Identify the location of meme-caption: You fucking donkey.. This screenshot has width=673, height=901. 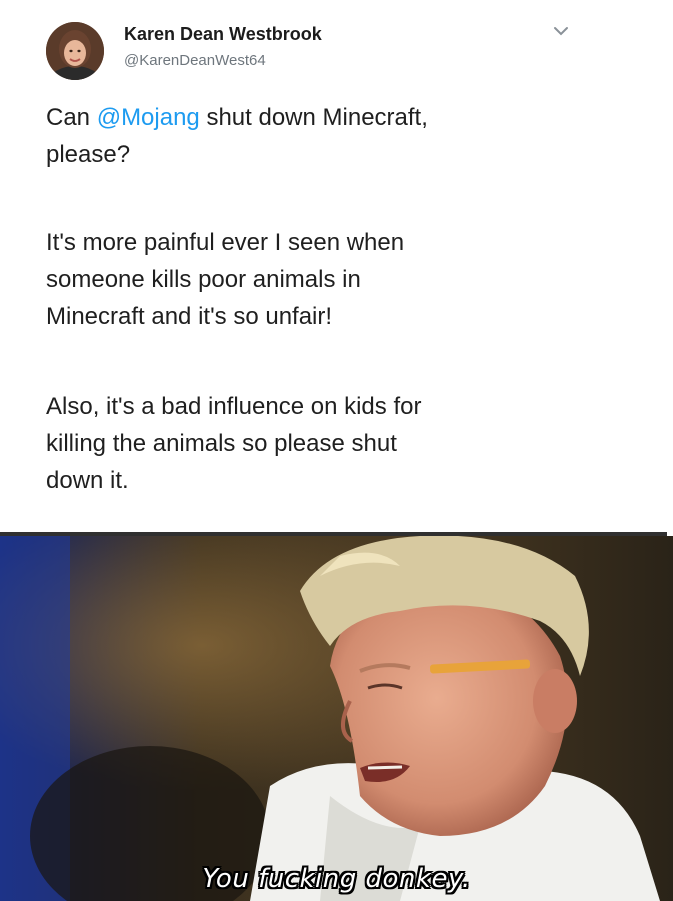
(336, 879).